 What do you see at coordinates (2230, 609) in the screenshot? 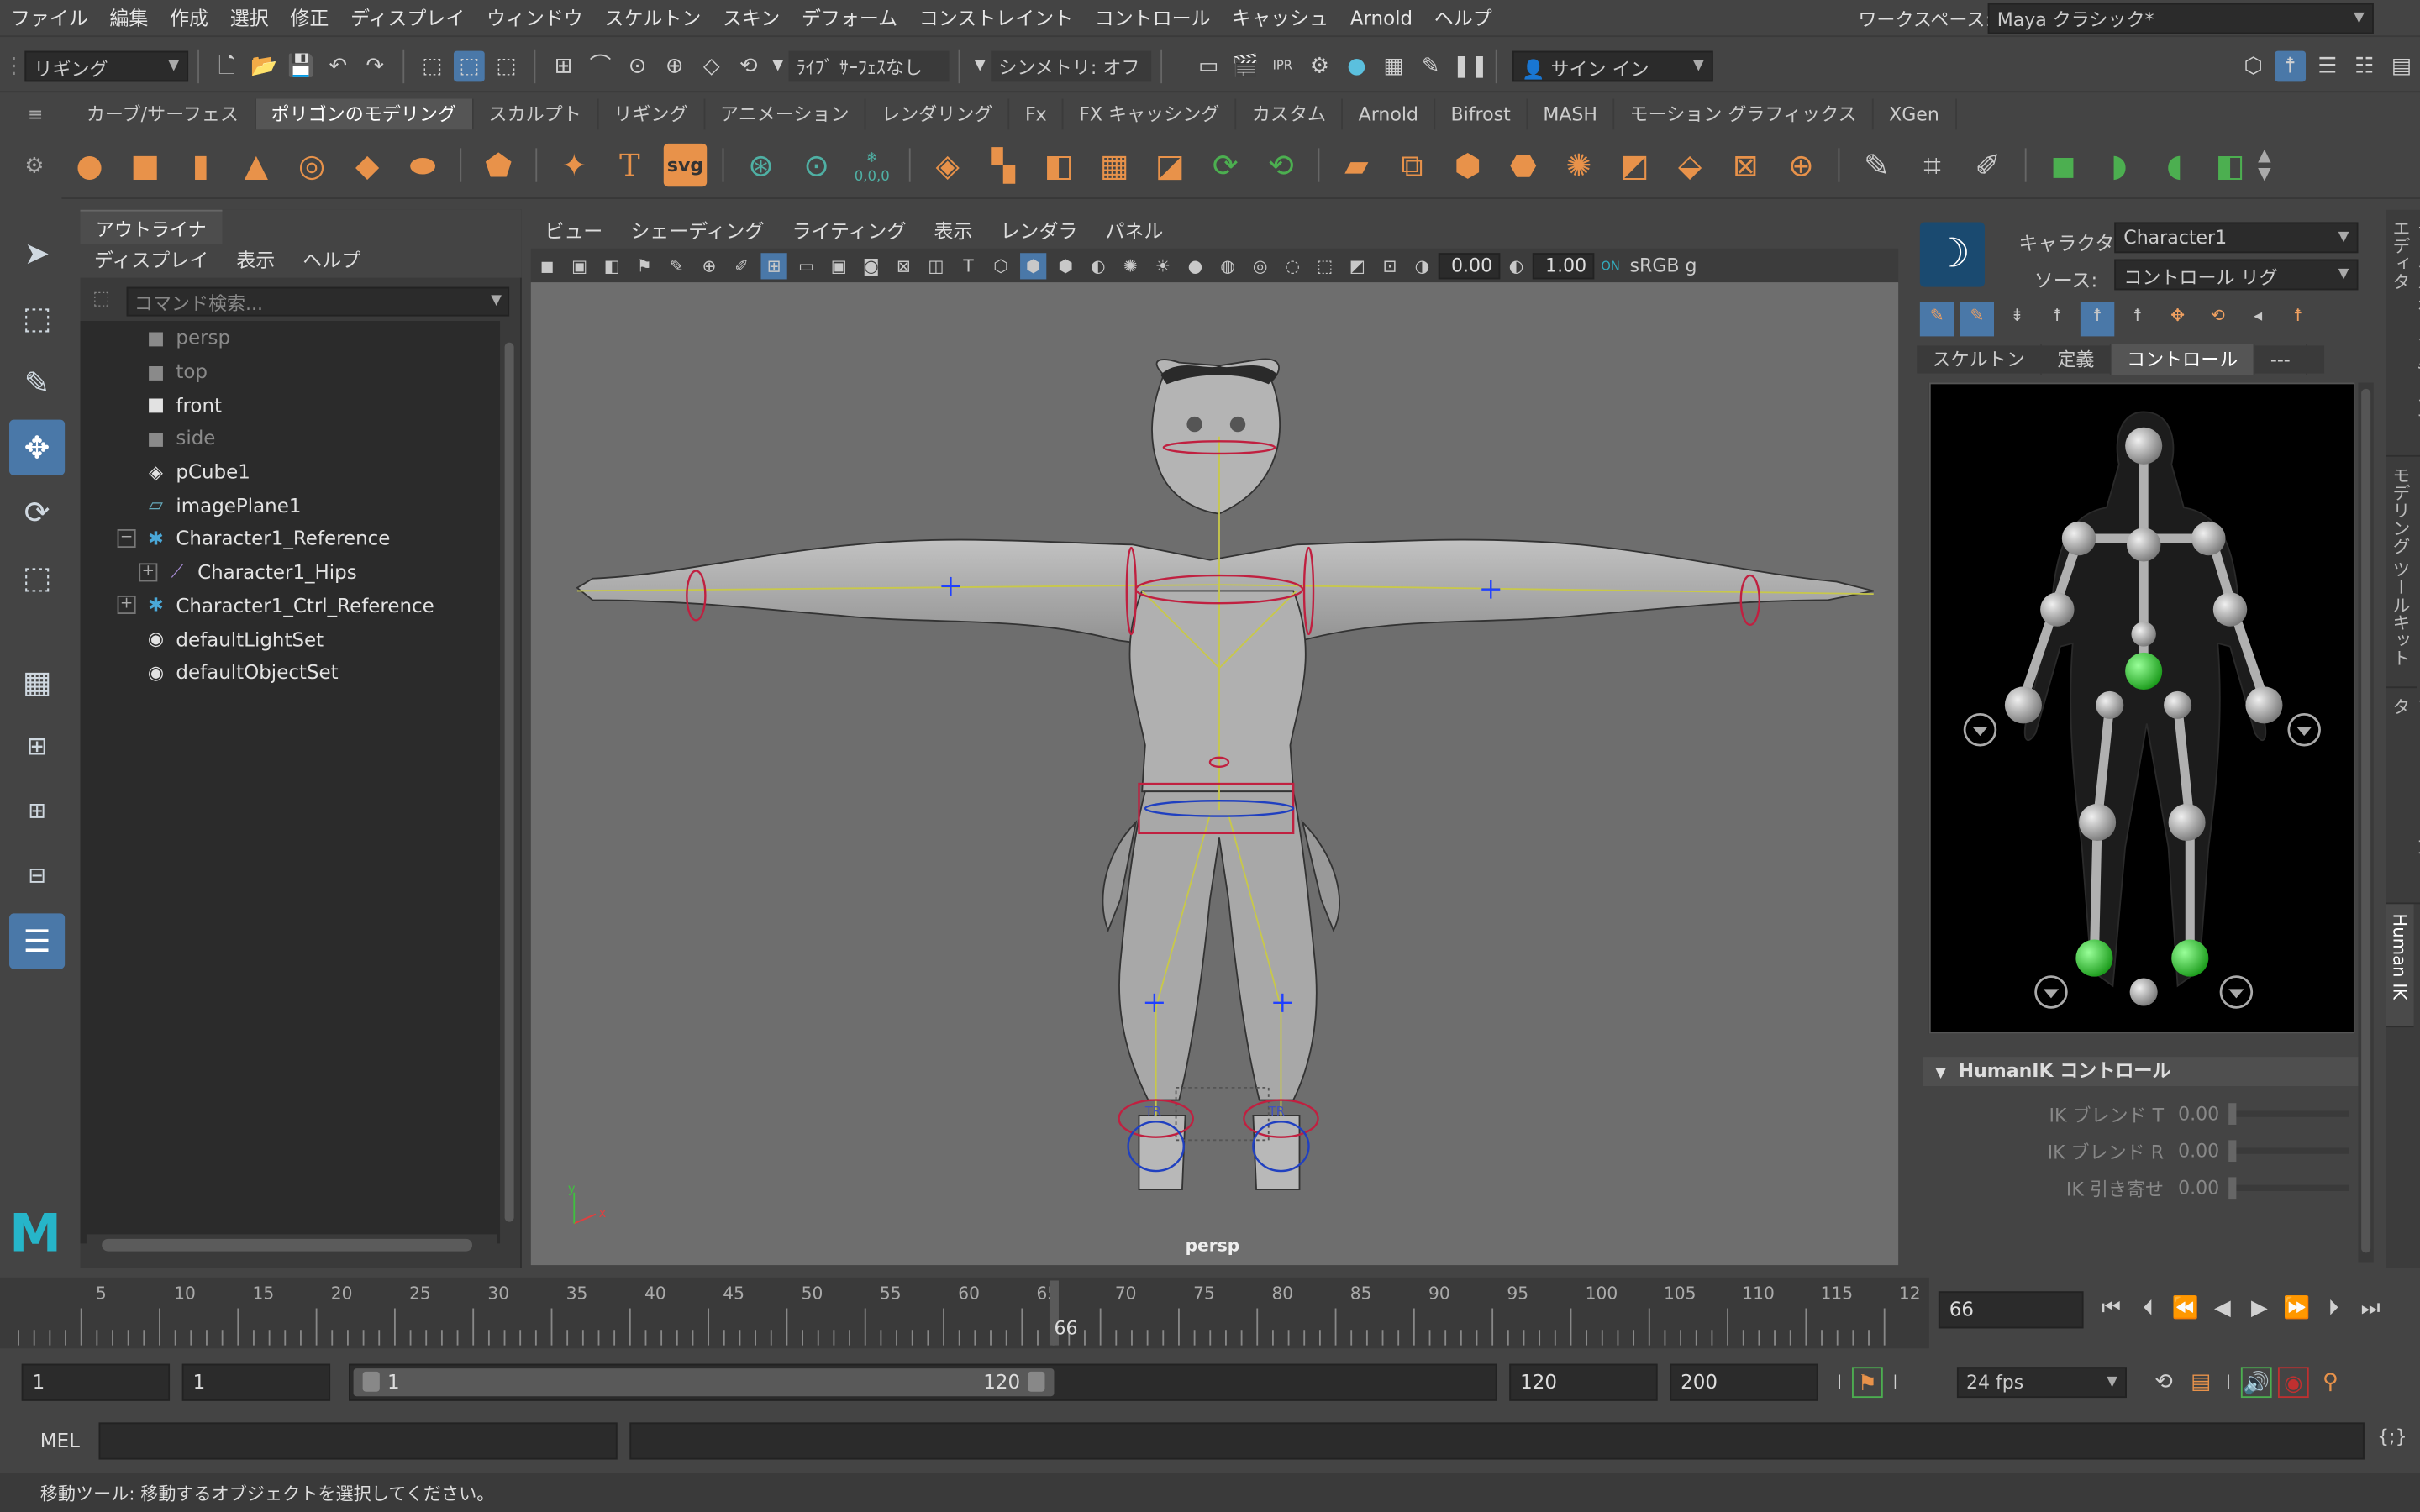
I see `hik-right-elbow-joint` at bounding box center [2230, 609].